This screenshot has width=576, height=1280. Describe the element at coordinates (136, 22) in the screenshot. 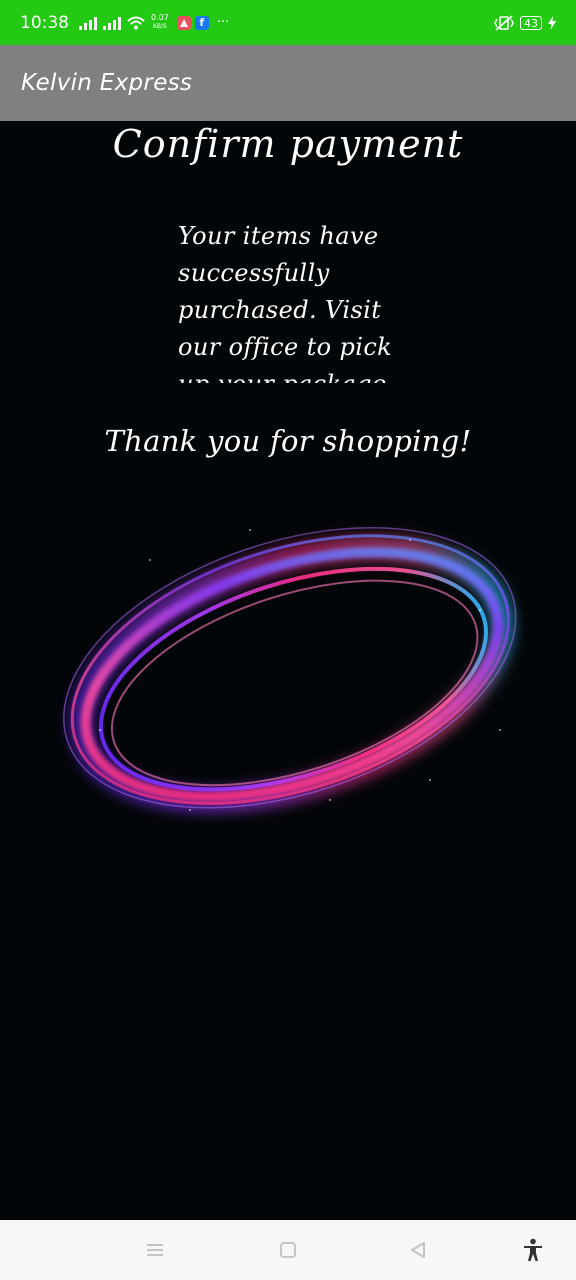

I see `wifi-icon` at that location.